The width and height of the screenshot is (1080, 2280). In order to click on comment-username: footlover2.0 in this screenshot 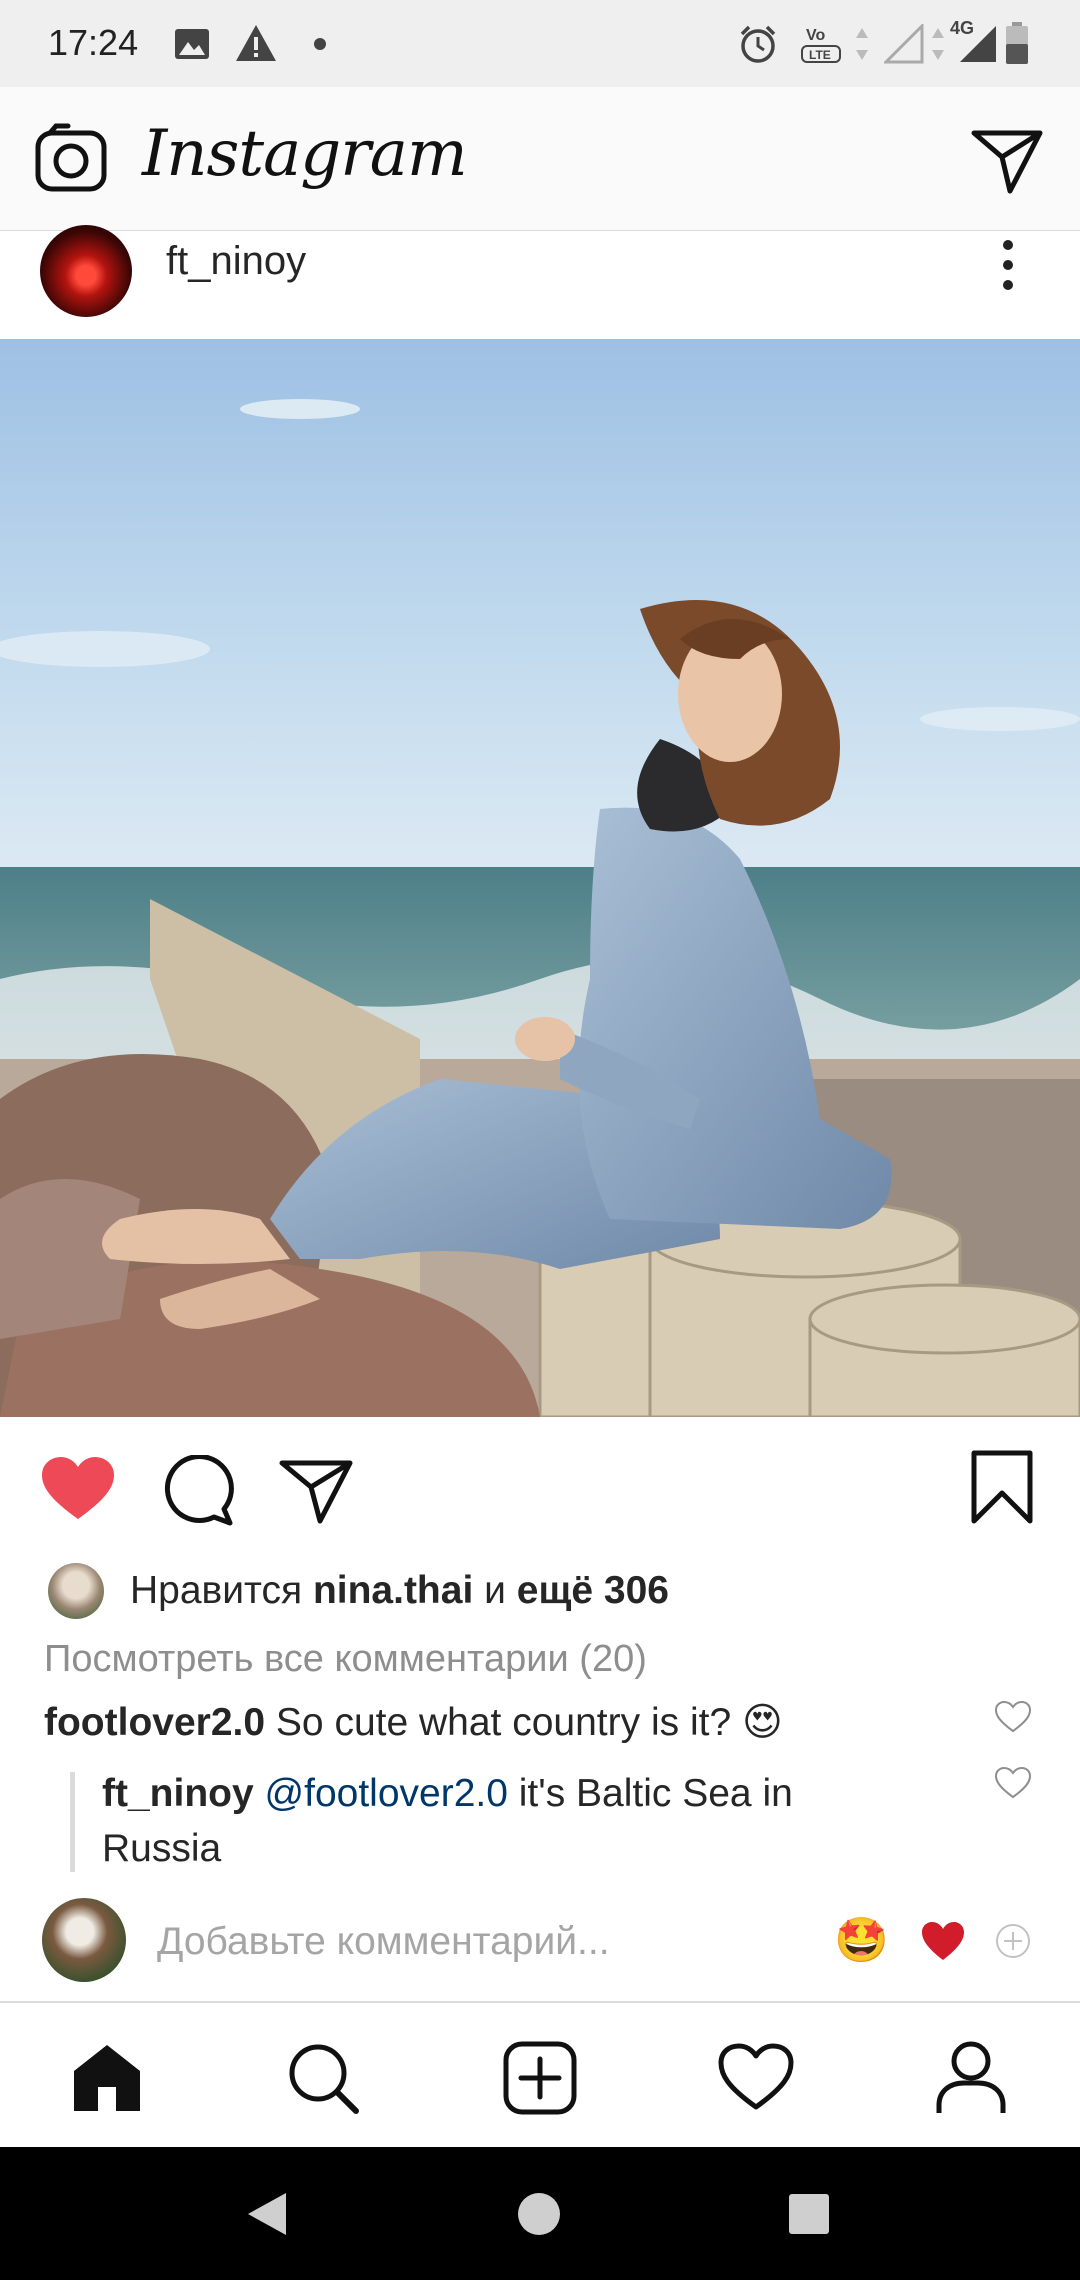, I will do `click(154, 1722)`.